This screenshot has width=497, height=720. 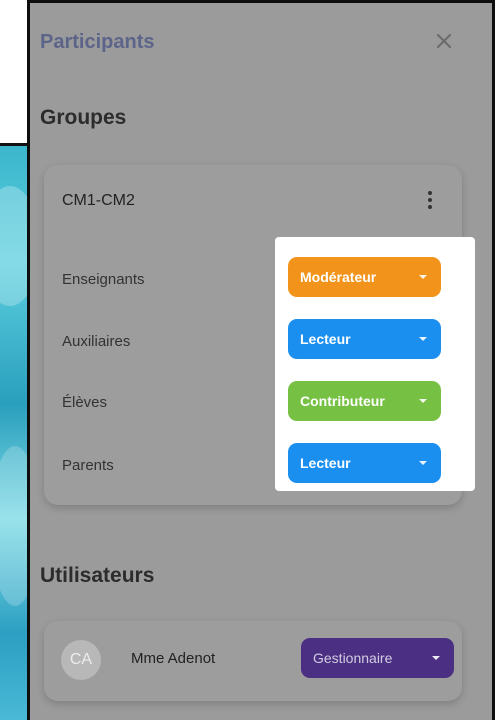 What do you see at coordinates (338, 277) in the screenshot?
I see `role-select-label: Modérateur` at bounding box center [338, 277].